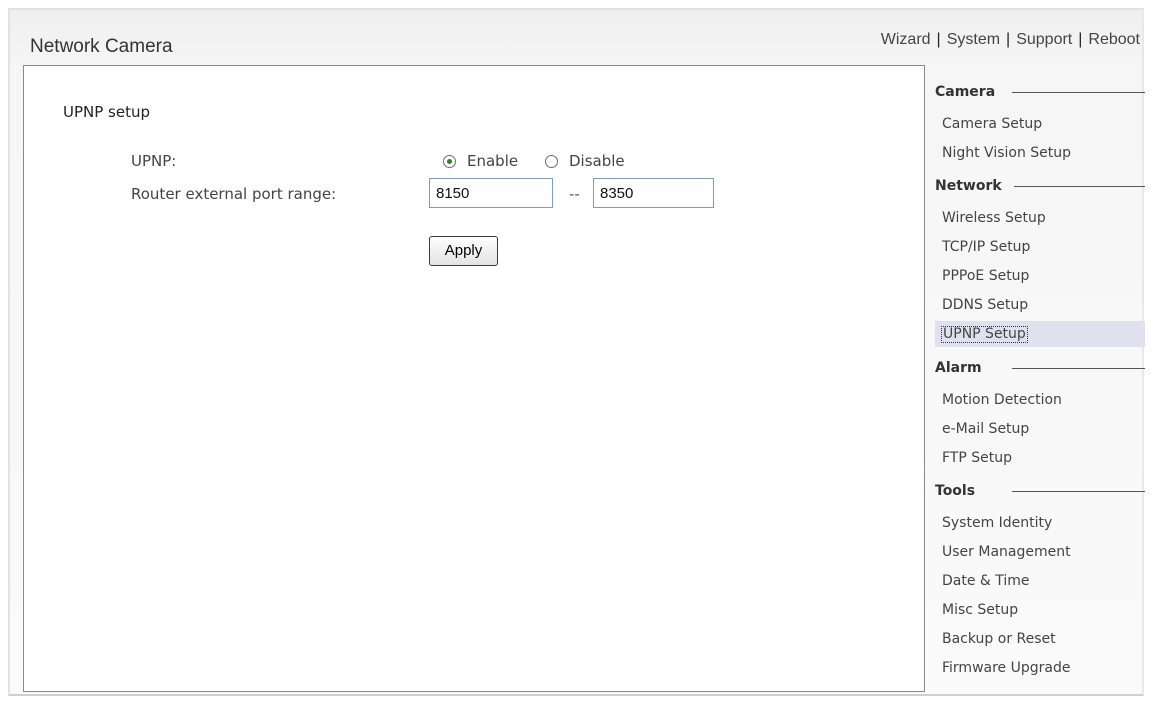 Image resolution: width=1151 pixels, height=702 pixels. What do you see at coordinates (1006, 153) in the screenshot?
I see `sidebar-item-night-vision-setup: Night Vision Setup` at bounding box center [1006, 153].